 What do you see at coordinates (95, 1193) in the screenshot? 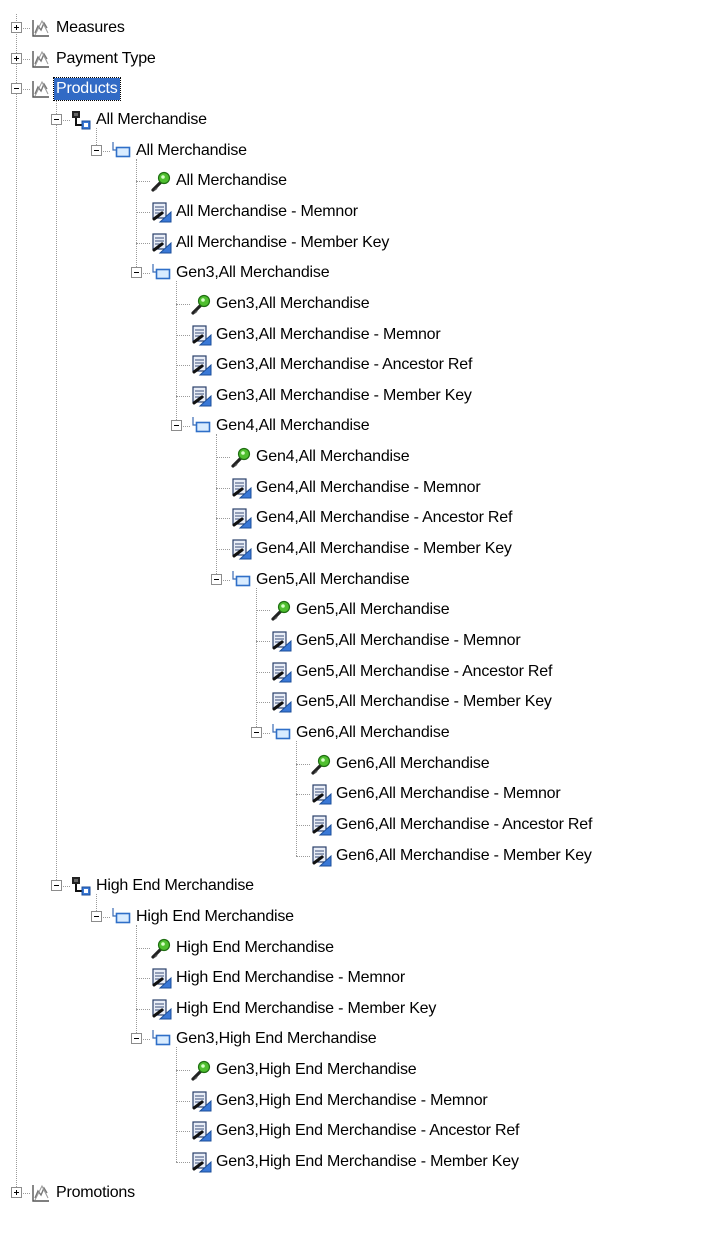
I see `tree-node-label: Promotions` at bounding box center [95, 1193].